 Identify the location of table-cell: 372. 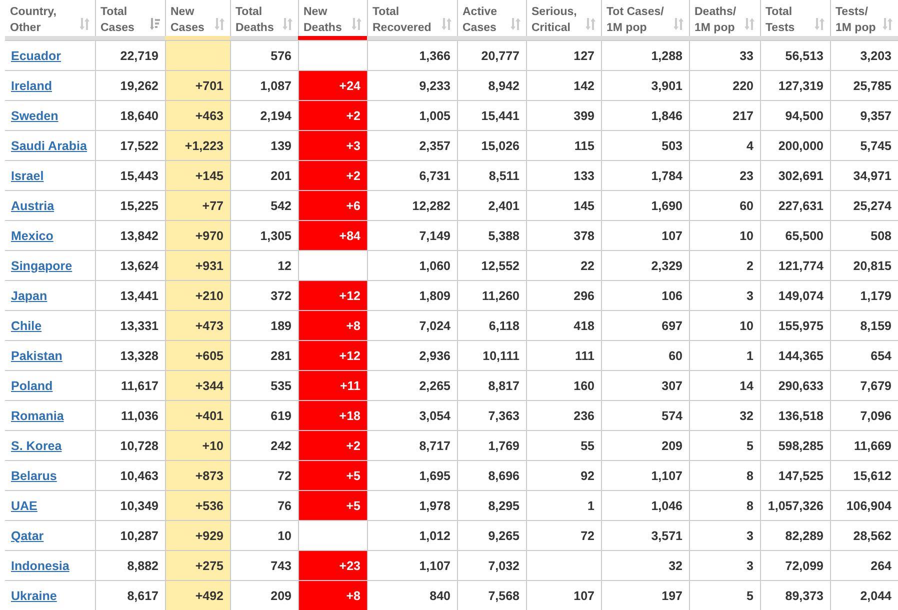
(264, 295).